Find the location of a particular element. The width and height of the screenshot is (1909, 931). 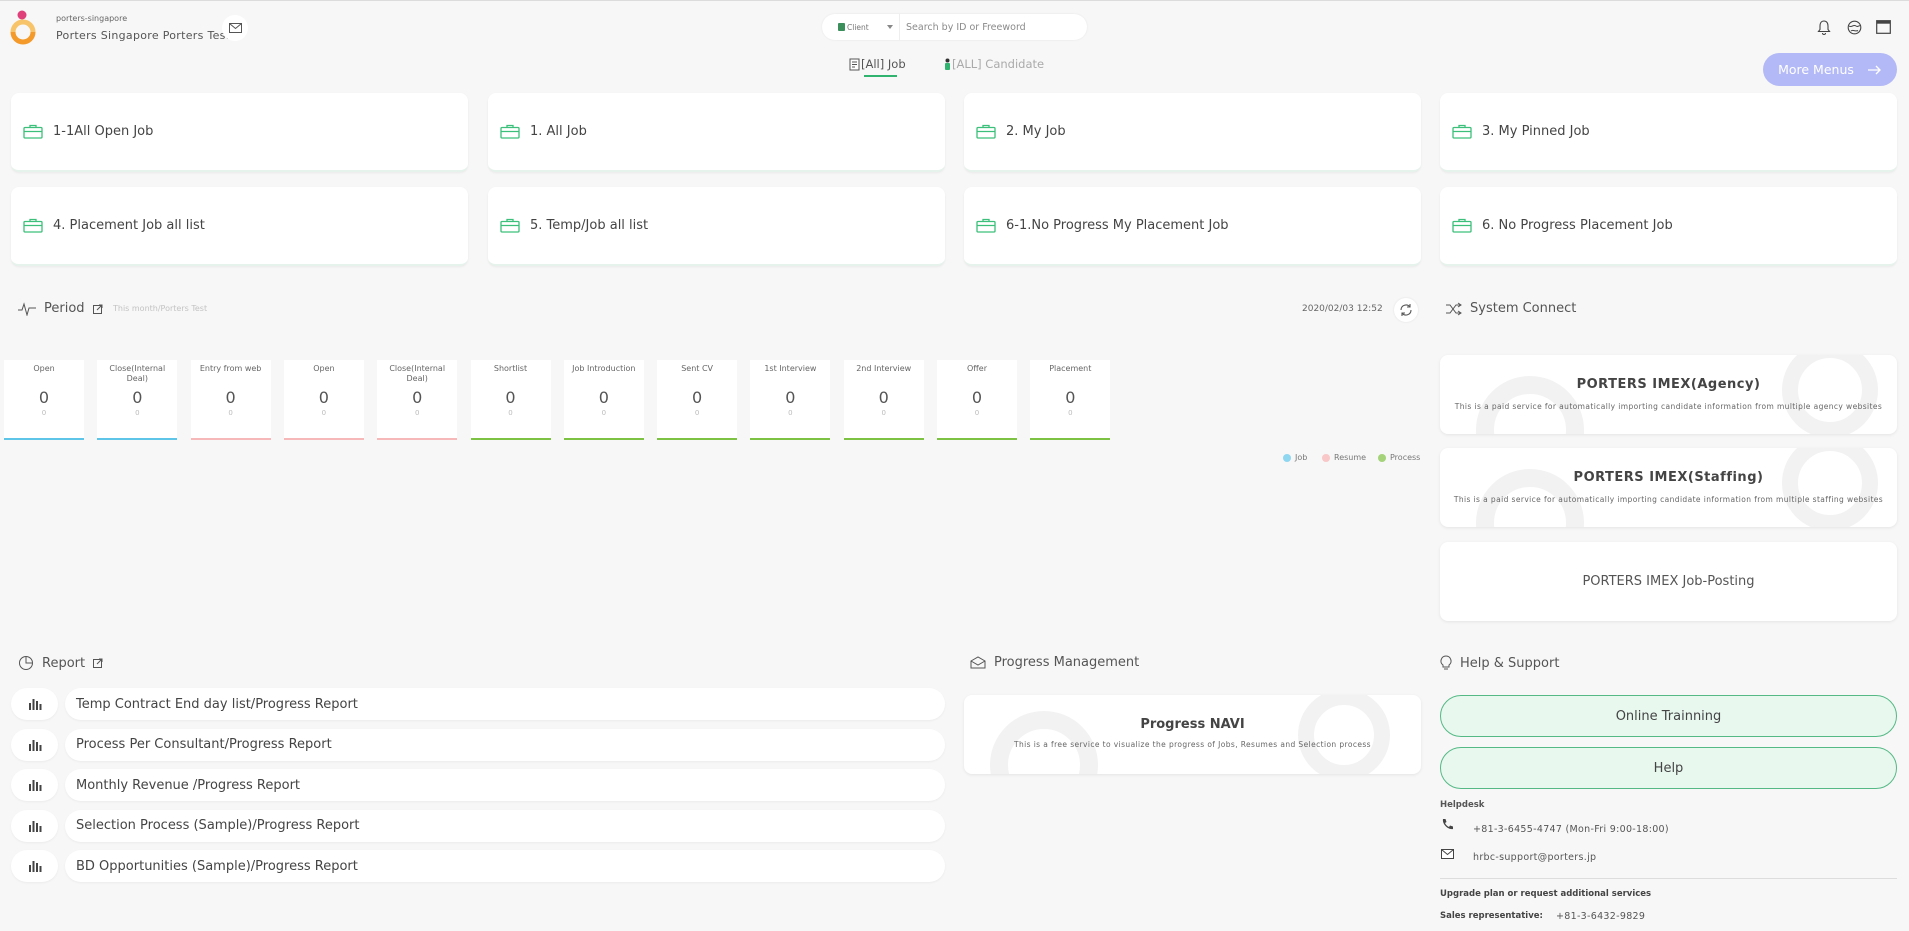

search-input is located at coordinates (993, 27).